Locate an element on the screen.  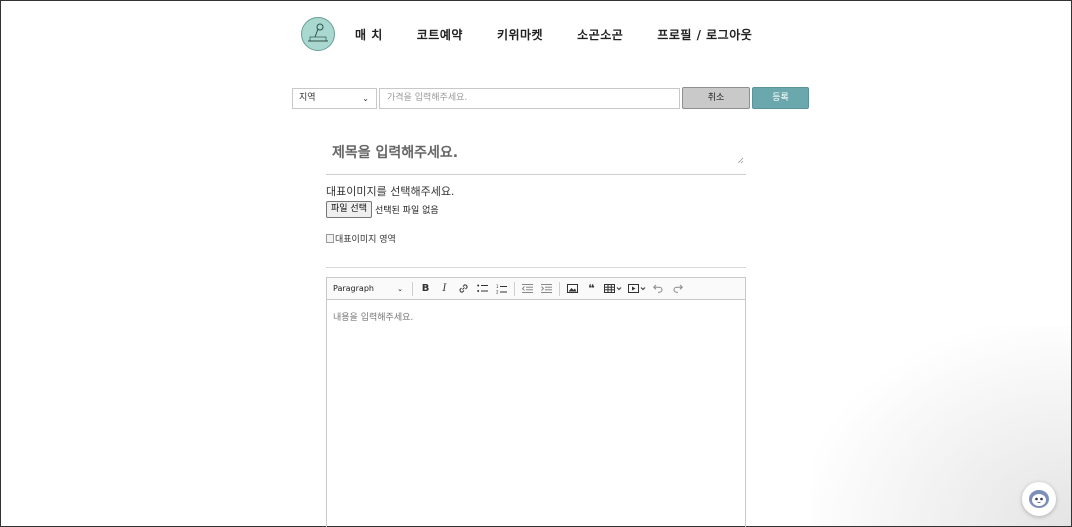
numbered-list-icon: 12 is located at coordinates (501, 289).